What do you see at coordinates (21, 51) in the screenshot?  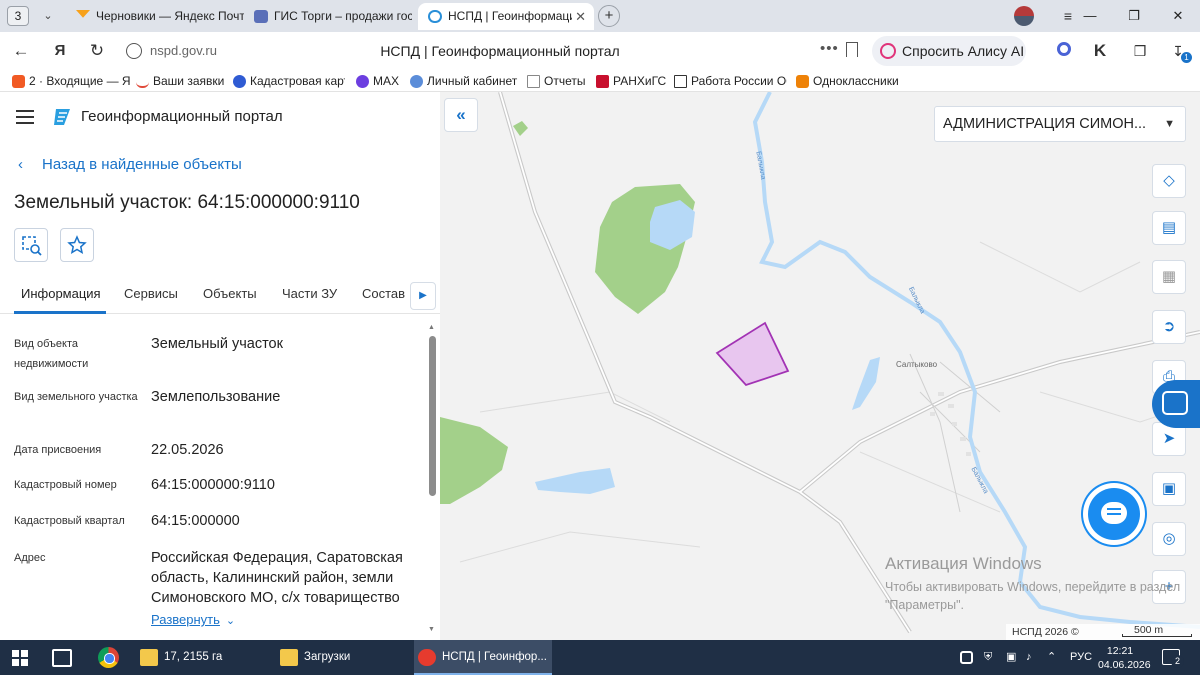 I see `back-arrow-icon: ←` at bounding box center [21, 51].